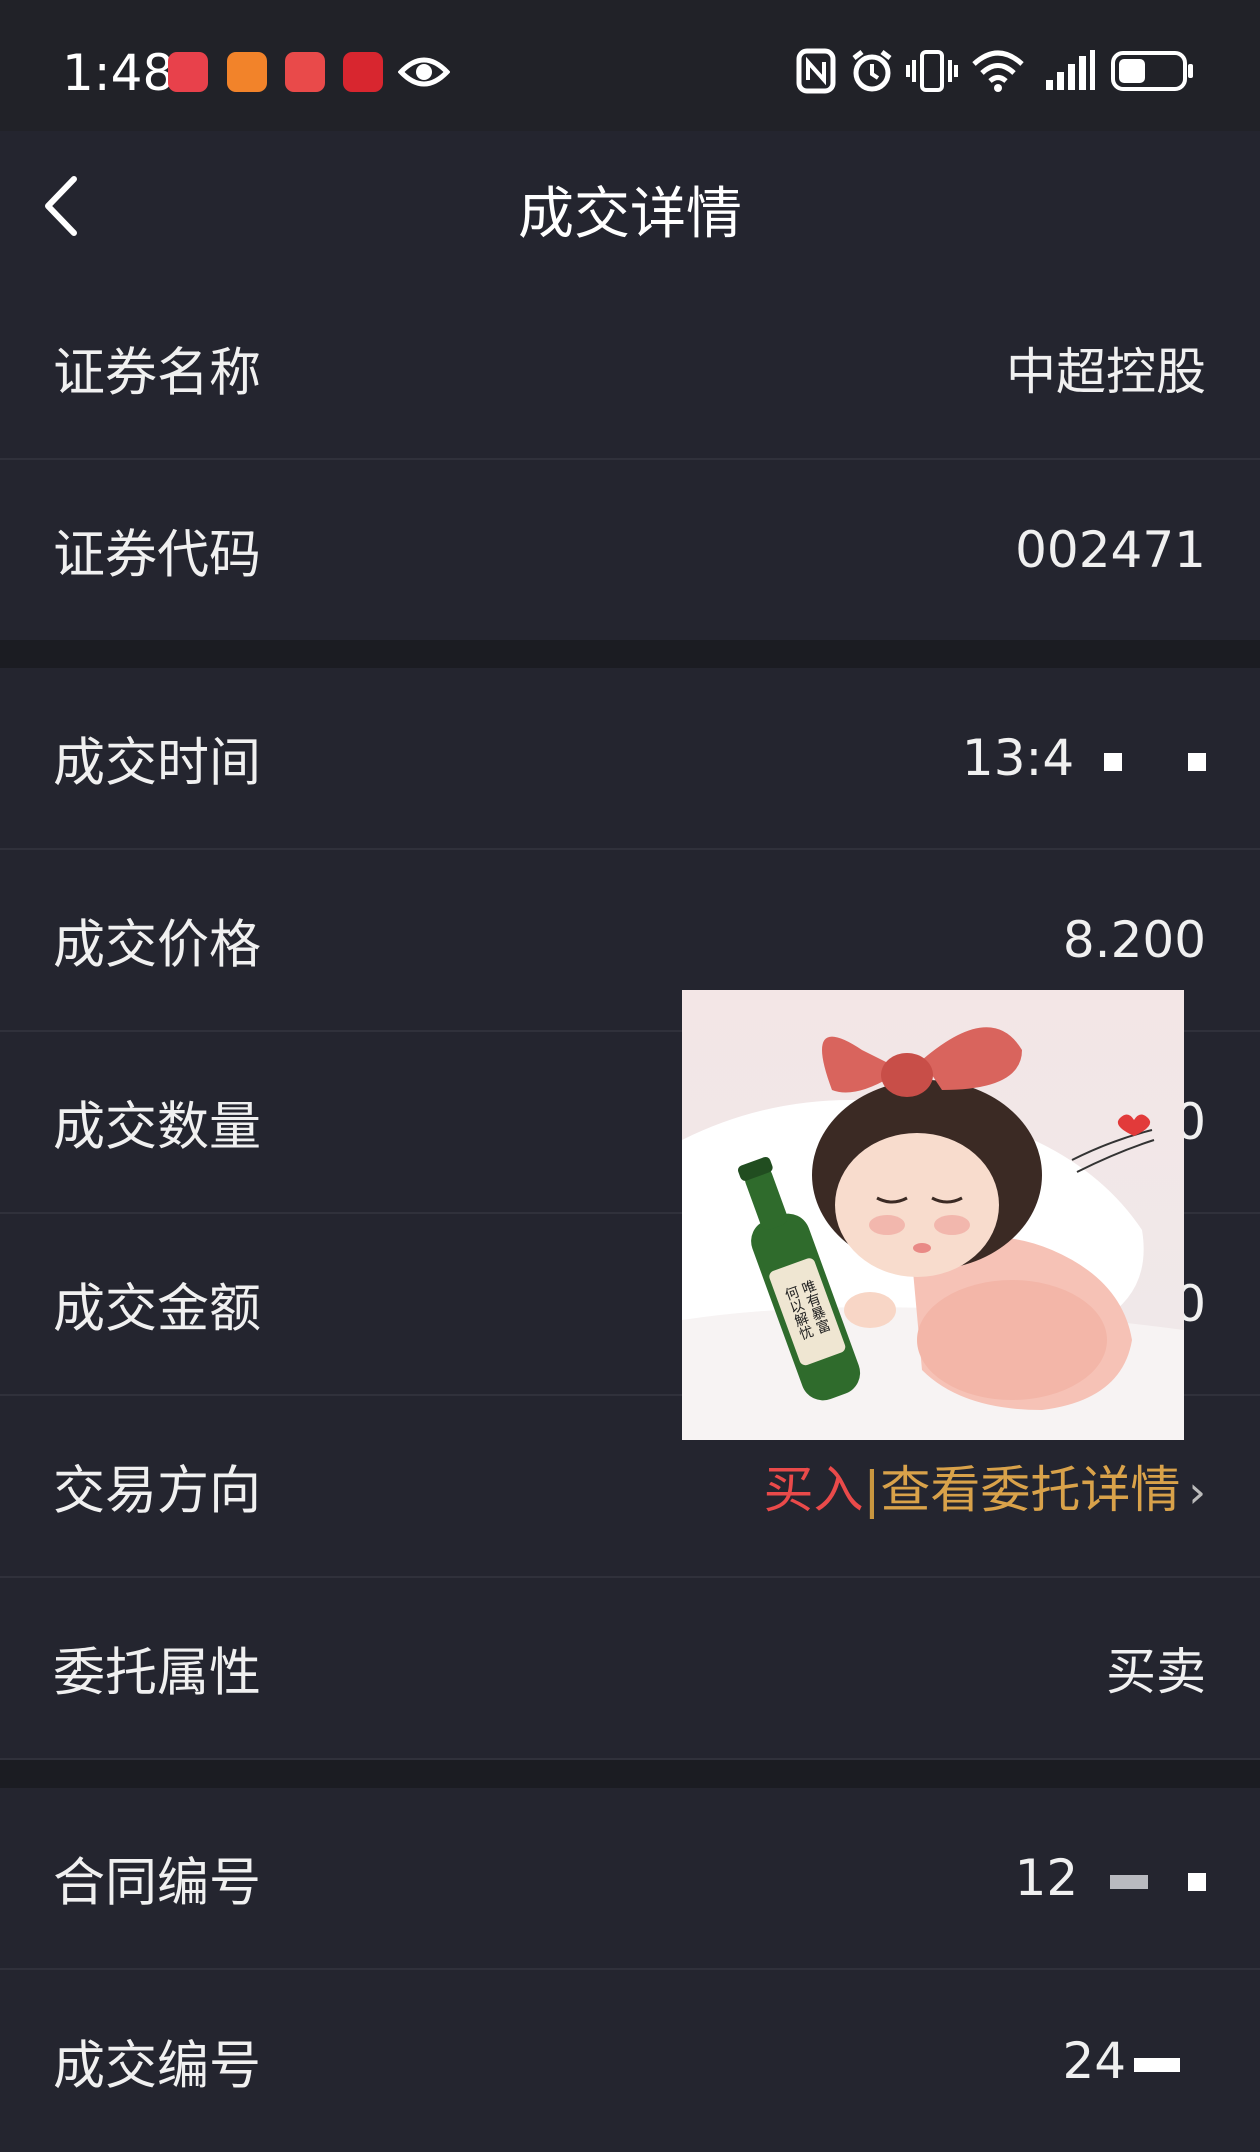 The height and width of the screenshot is (2152, 1260). I want to click on eye-icon, so click(424, 72).